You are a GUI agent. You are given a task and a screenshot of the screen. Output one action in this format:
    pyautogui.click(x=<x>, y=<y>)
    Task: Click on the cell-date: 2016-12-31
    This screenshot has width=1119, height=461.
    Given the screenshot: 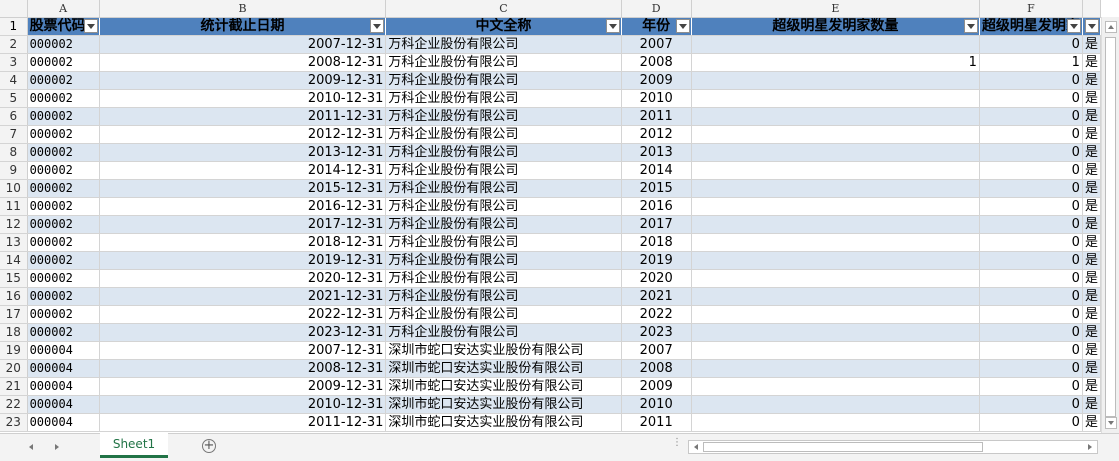 What is the action you would take?
    pyautogui.click(x=243, y=206)
    